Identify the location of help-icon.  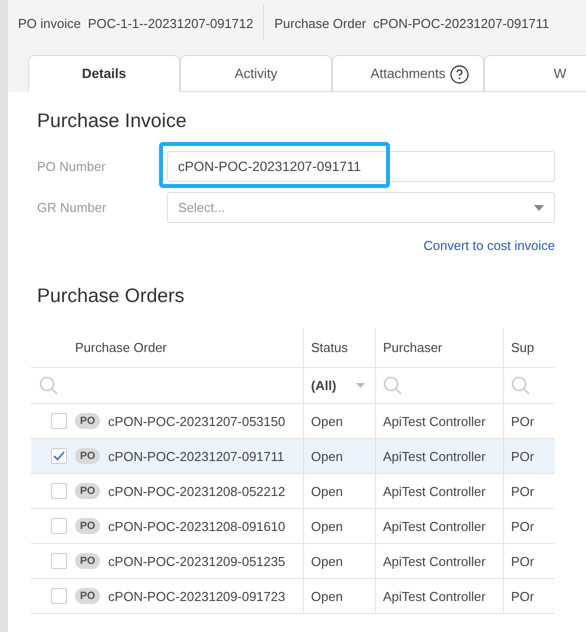
(459, 74).